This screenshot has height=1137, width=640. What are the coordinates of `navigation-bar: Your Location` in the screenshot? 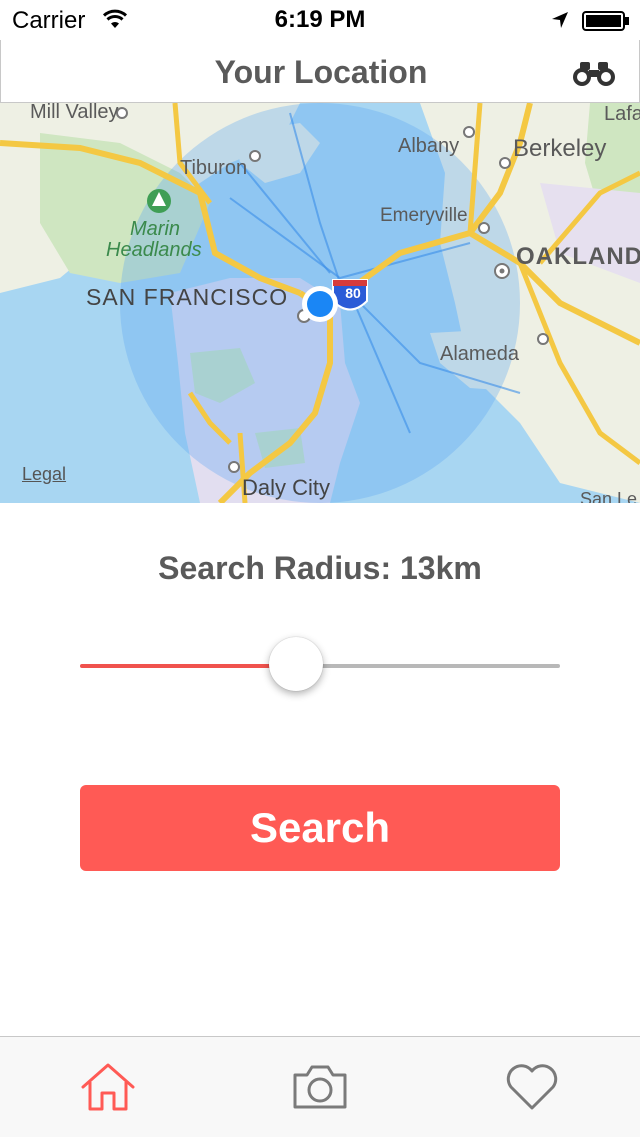 It's located at (320, 71).